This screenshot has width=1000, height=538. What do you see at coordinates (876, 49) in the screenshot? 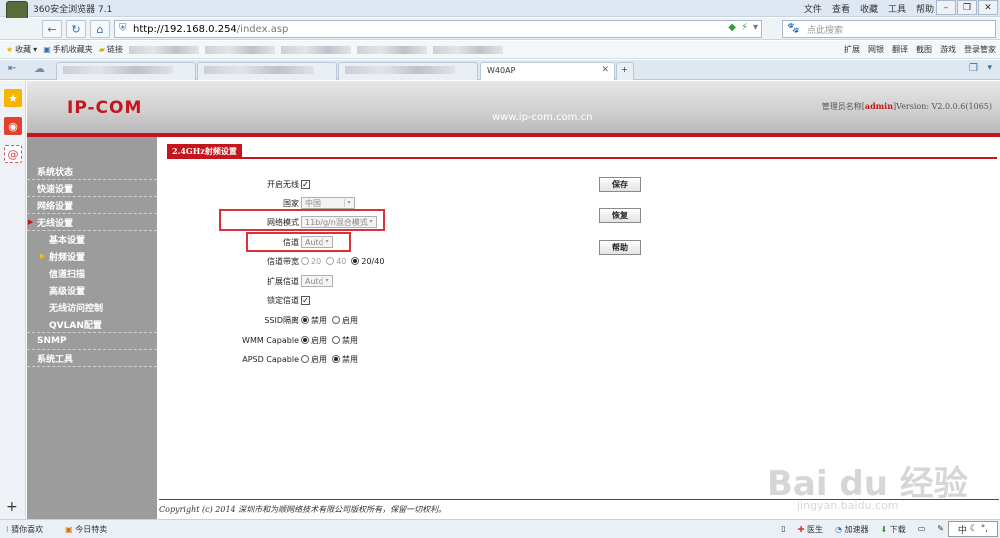
I see `toolbar-bank: 网银` at bounding box center [876, 49].